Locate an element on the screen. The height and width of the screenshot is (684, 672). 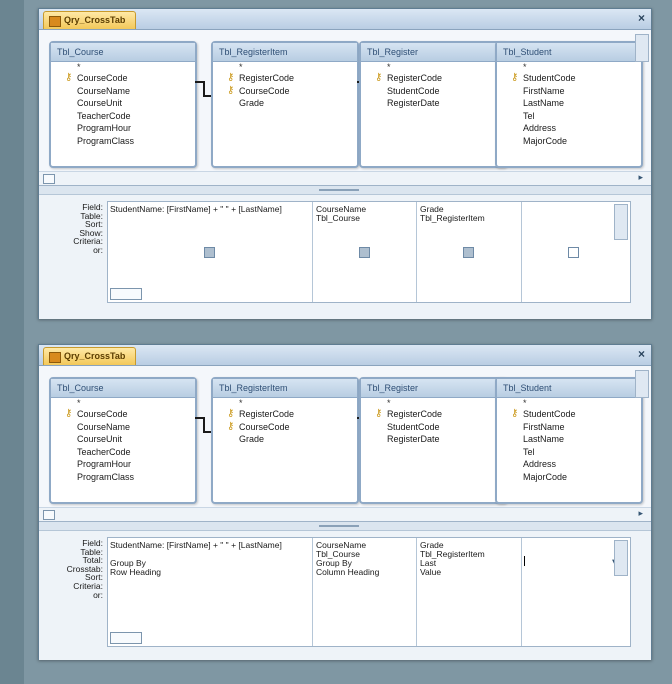
crosstab-cell: Column Heading is located at coordinates (347, 572).